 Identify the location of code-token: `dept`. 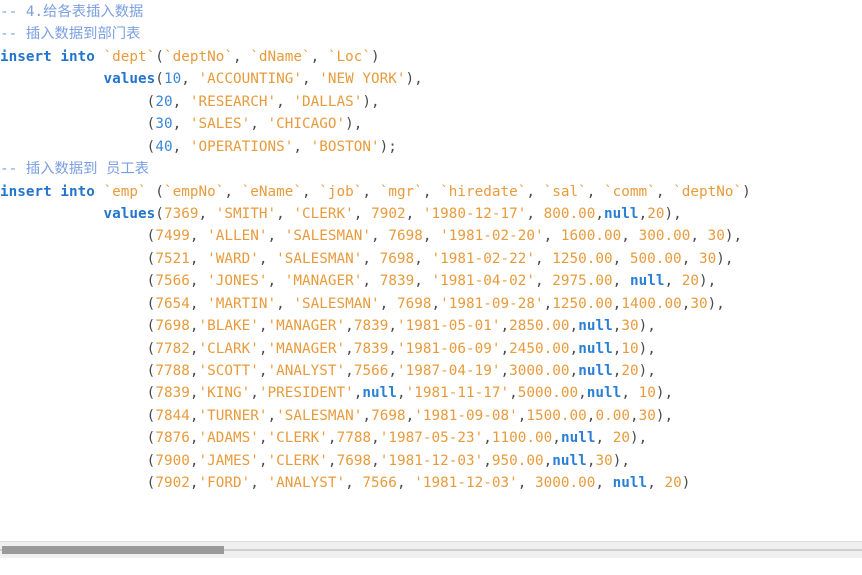
(129, 56).